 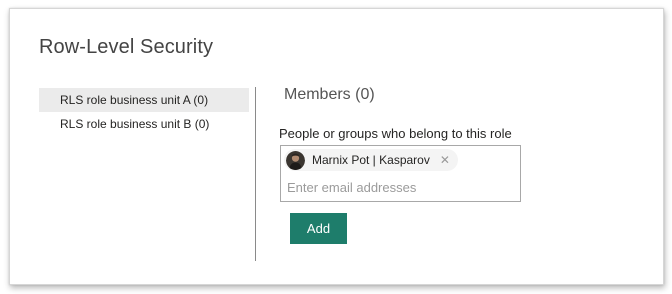 I want to click on member-chip-name: Marnix Pot | Kasparov, so click(x=371, y=160).